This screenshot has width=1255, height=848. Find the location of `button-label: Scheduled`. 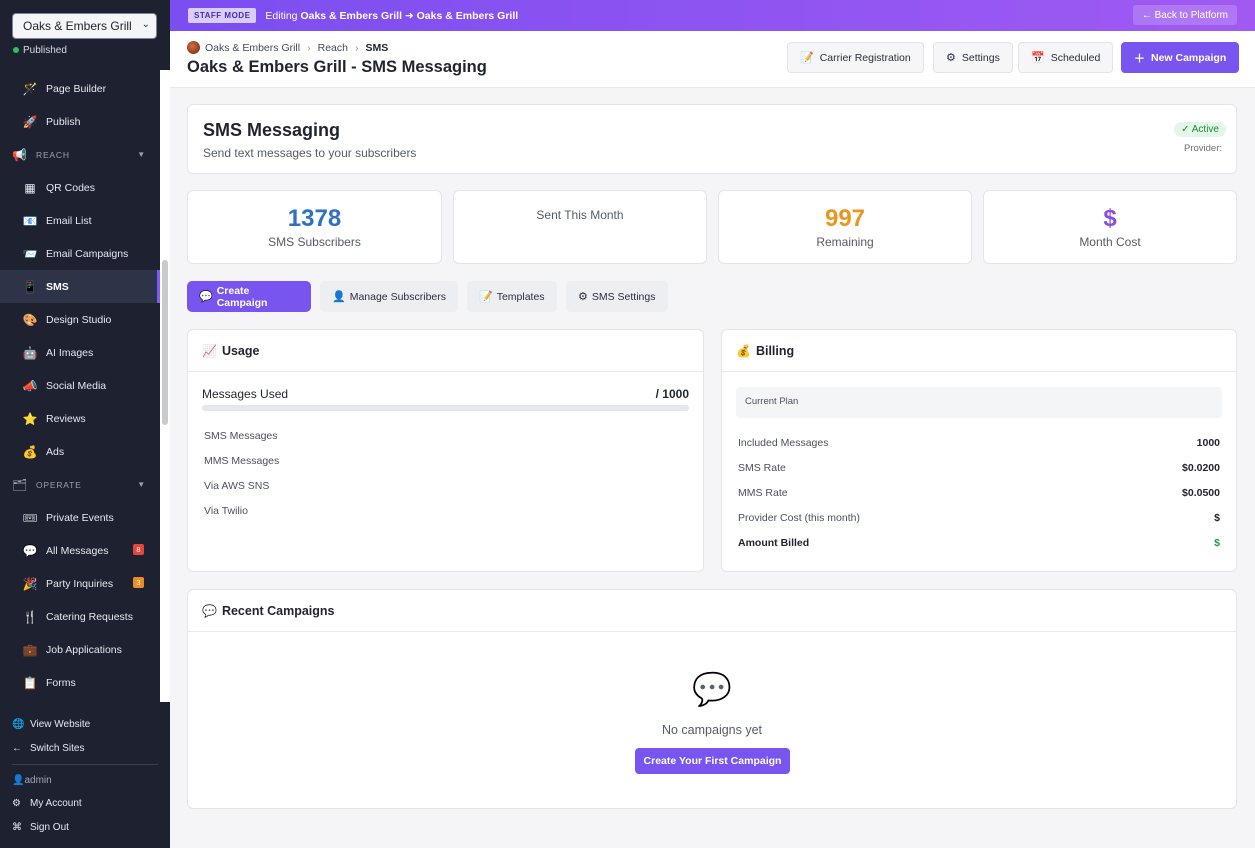

button-label: Scheduled is located at coordinates (1075, 57).